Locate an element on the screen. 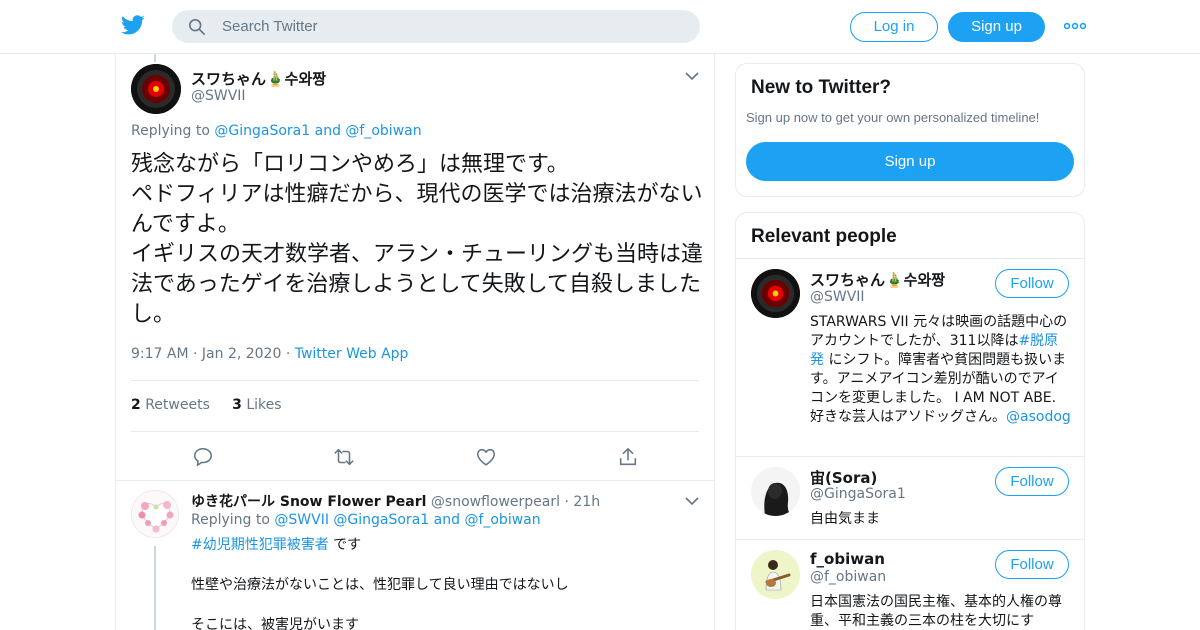  mention-link: @asodog is located at coordinates (1038, 417).